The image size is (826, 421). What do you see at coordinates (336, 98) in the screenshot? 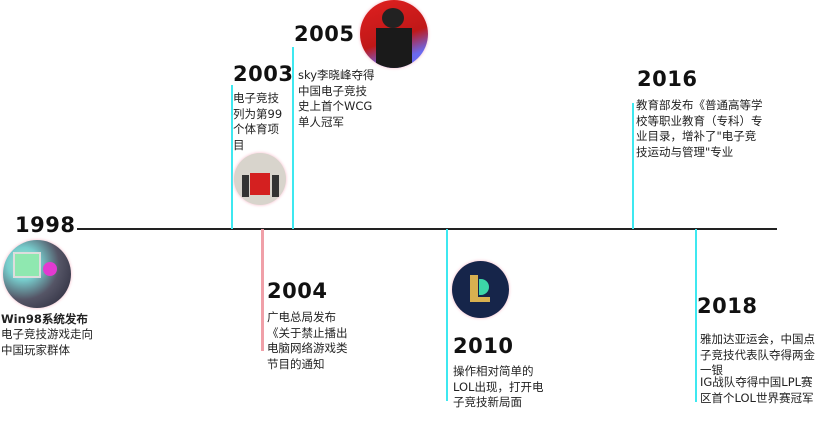
I see `desc-2005: sky李晓峰夺得中国电子竞技史上首个WCG单人冠军` at bounding box center [336, 98].